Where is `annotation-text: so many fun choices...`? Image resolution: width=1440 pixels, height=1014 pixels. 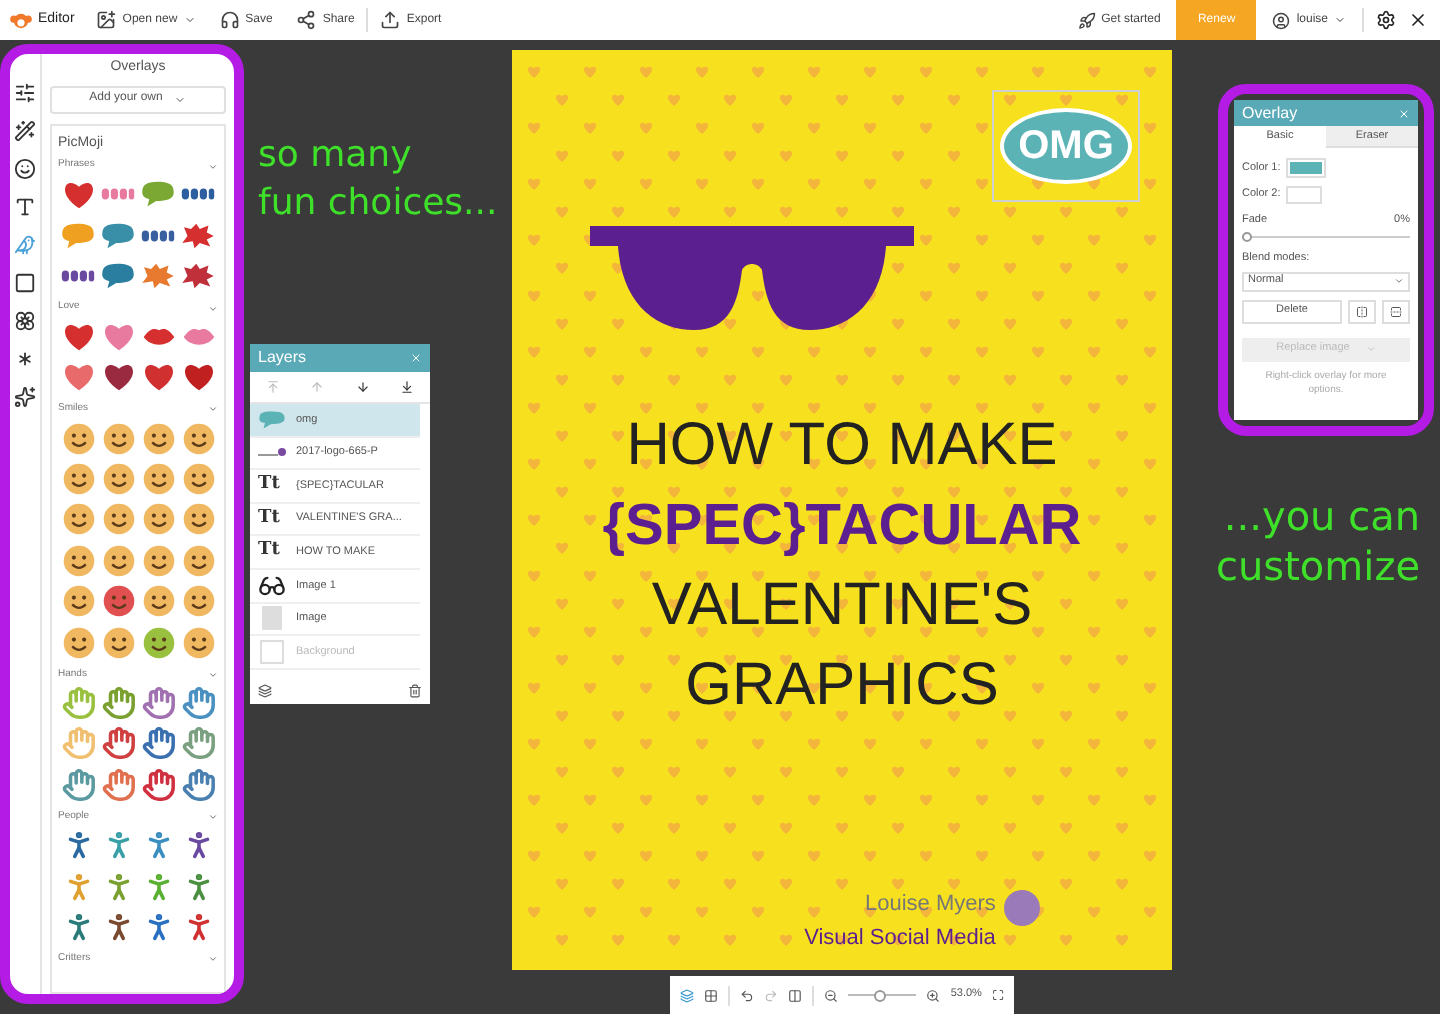
annotation-text: so many fun choices... is located at coordinates (378, 180).